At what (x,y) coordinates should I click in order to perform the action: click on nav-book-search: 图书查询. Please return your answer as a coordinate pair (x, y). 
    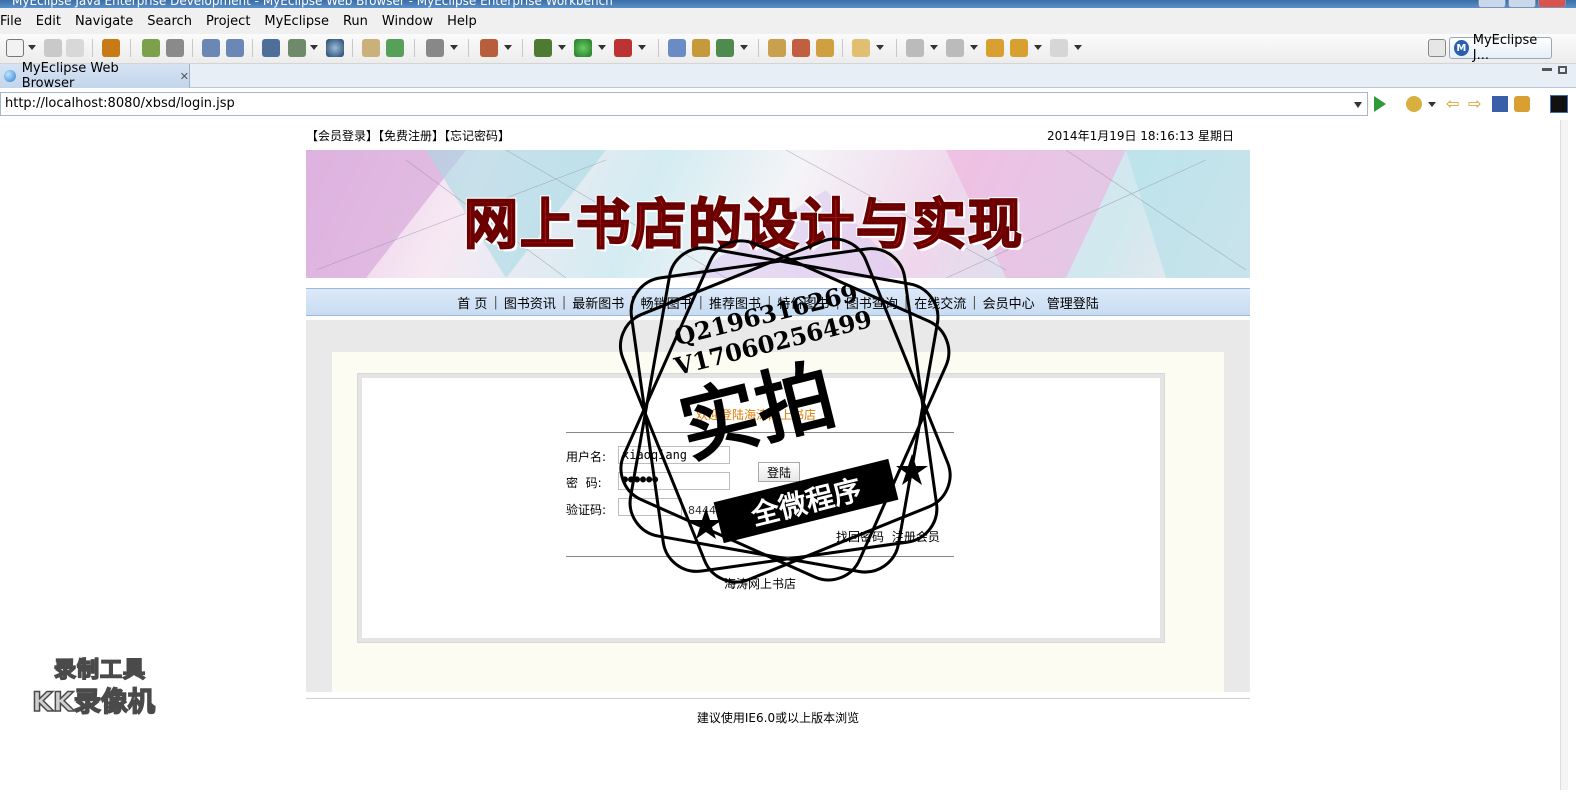
    Looking at the image, I should click on (872, 302).